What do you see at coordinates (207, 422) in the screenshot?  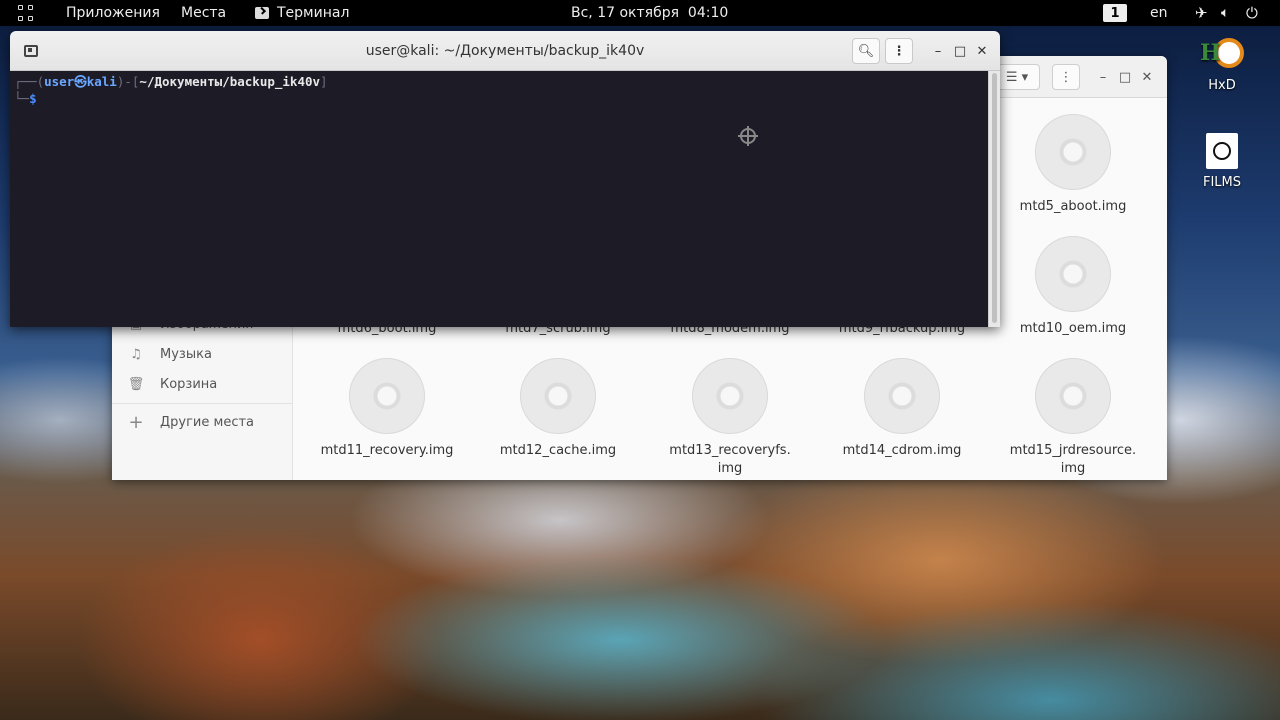 I see `sidebar-item-label: Другие места` at bounding box center [207, 422].